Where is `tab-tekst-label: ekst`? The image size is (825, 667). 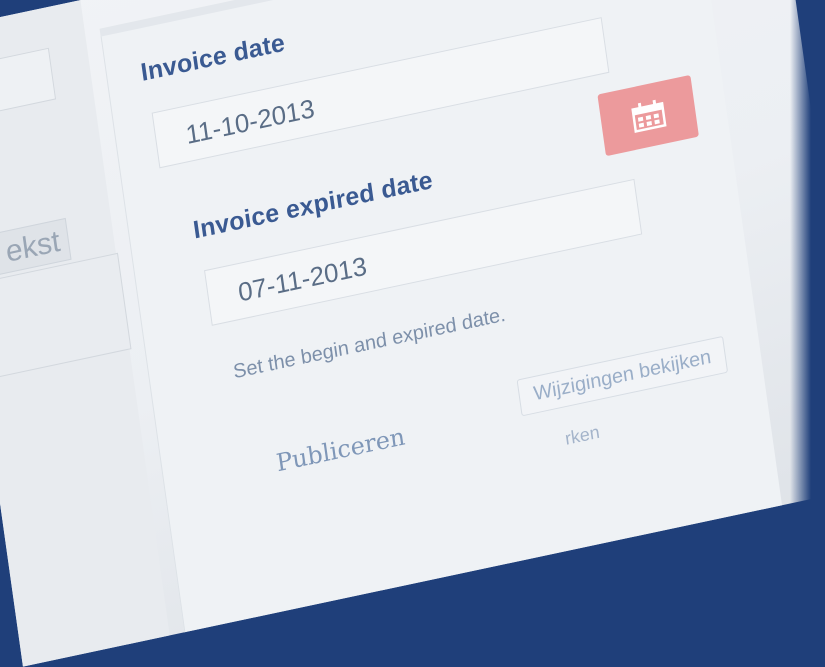 tab-tekst-label: ekst is located at coordinates (33, 246).